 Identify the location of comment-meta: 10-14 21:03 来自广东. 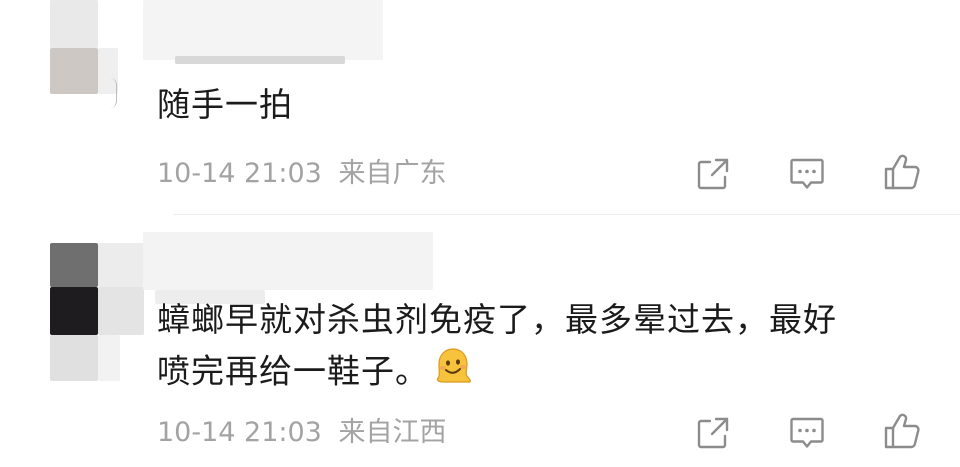
(301, 174).